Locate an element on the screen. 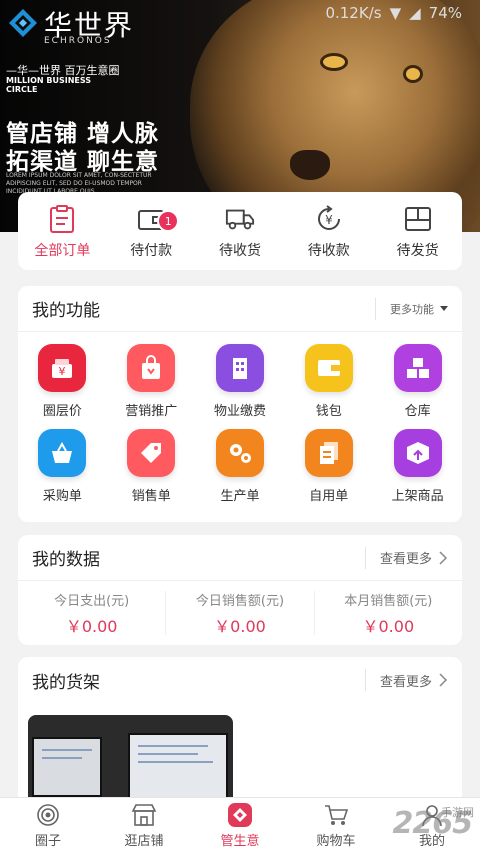  func-property-fee: 物业缴费 is located at coordinates (240, 381).